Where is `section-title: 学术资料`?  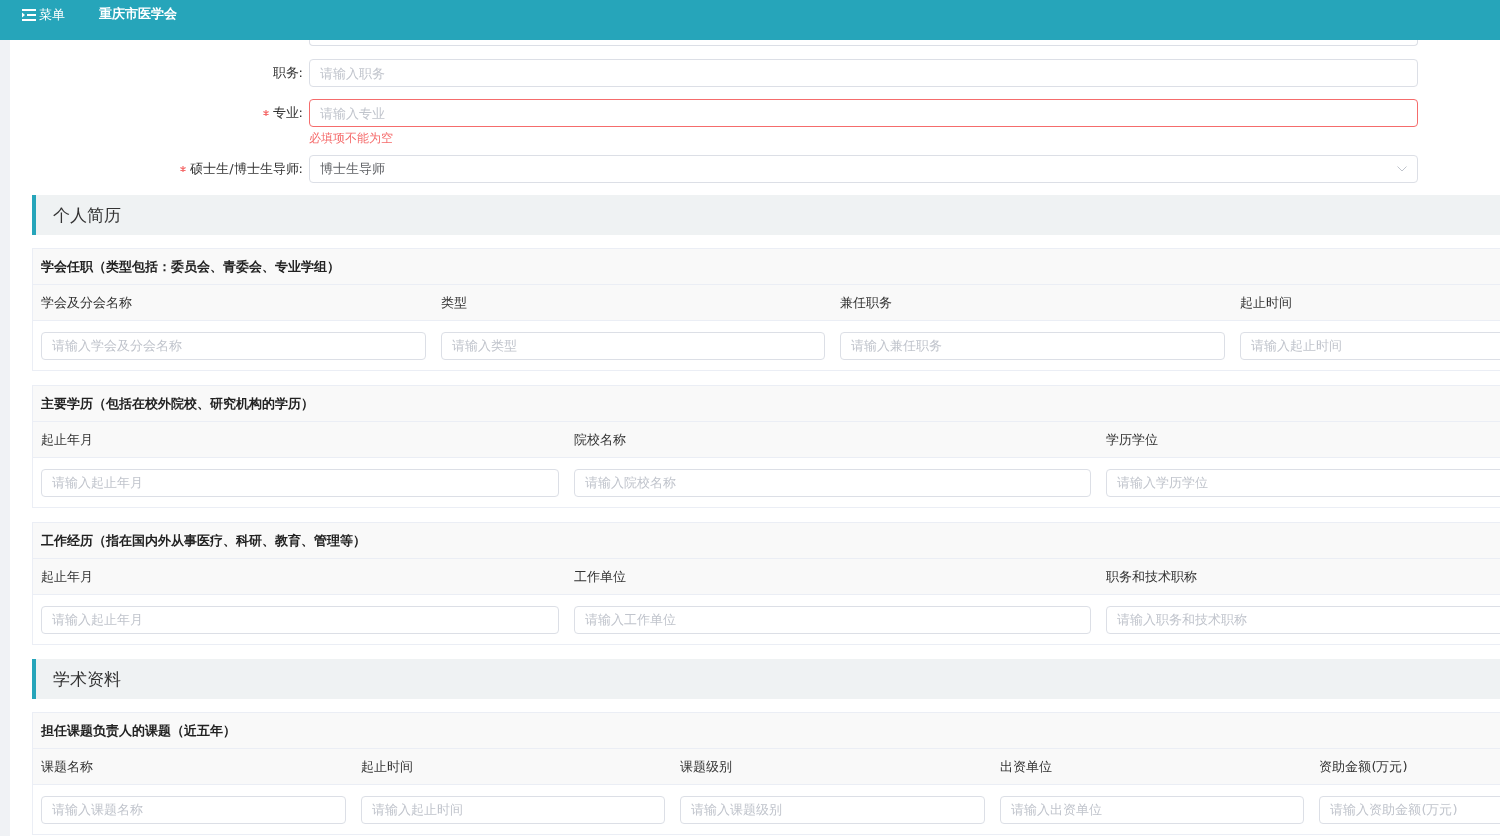
section-title: 学术资料 is located at coordinates (766, 679).